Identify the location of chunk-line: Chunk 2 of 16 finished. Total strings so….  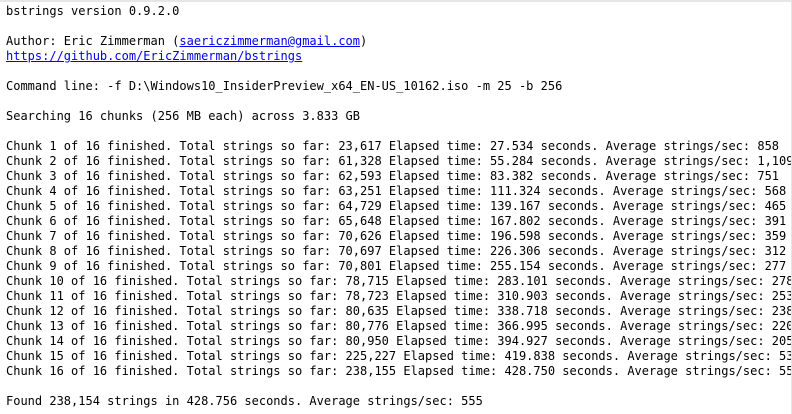
(399, 161).